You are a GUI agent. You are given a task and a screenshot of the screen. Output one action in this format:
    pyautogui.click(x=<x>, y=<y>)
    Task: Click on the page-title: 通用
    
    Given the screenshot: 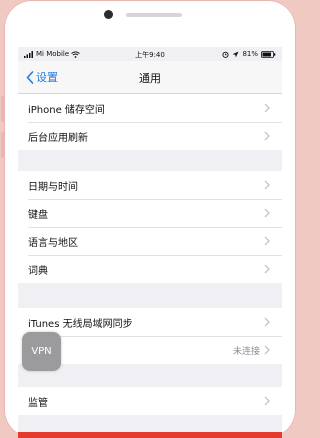 What is the action you would take?
    pyautogui.click(x=150, y=78)
    